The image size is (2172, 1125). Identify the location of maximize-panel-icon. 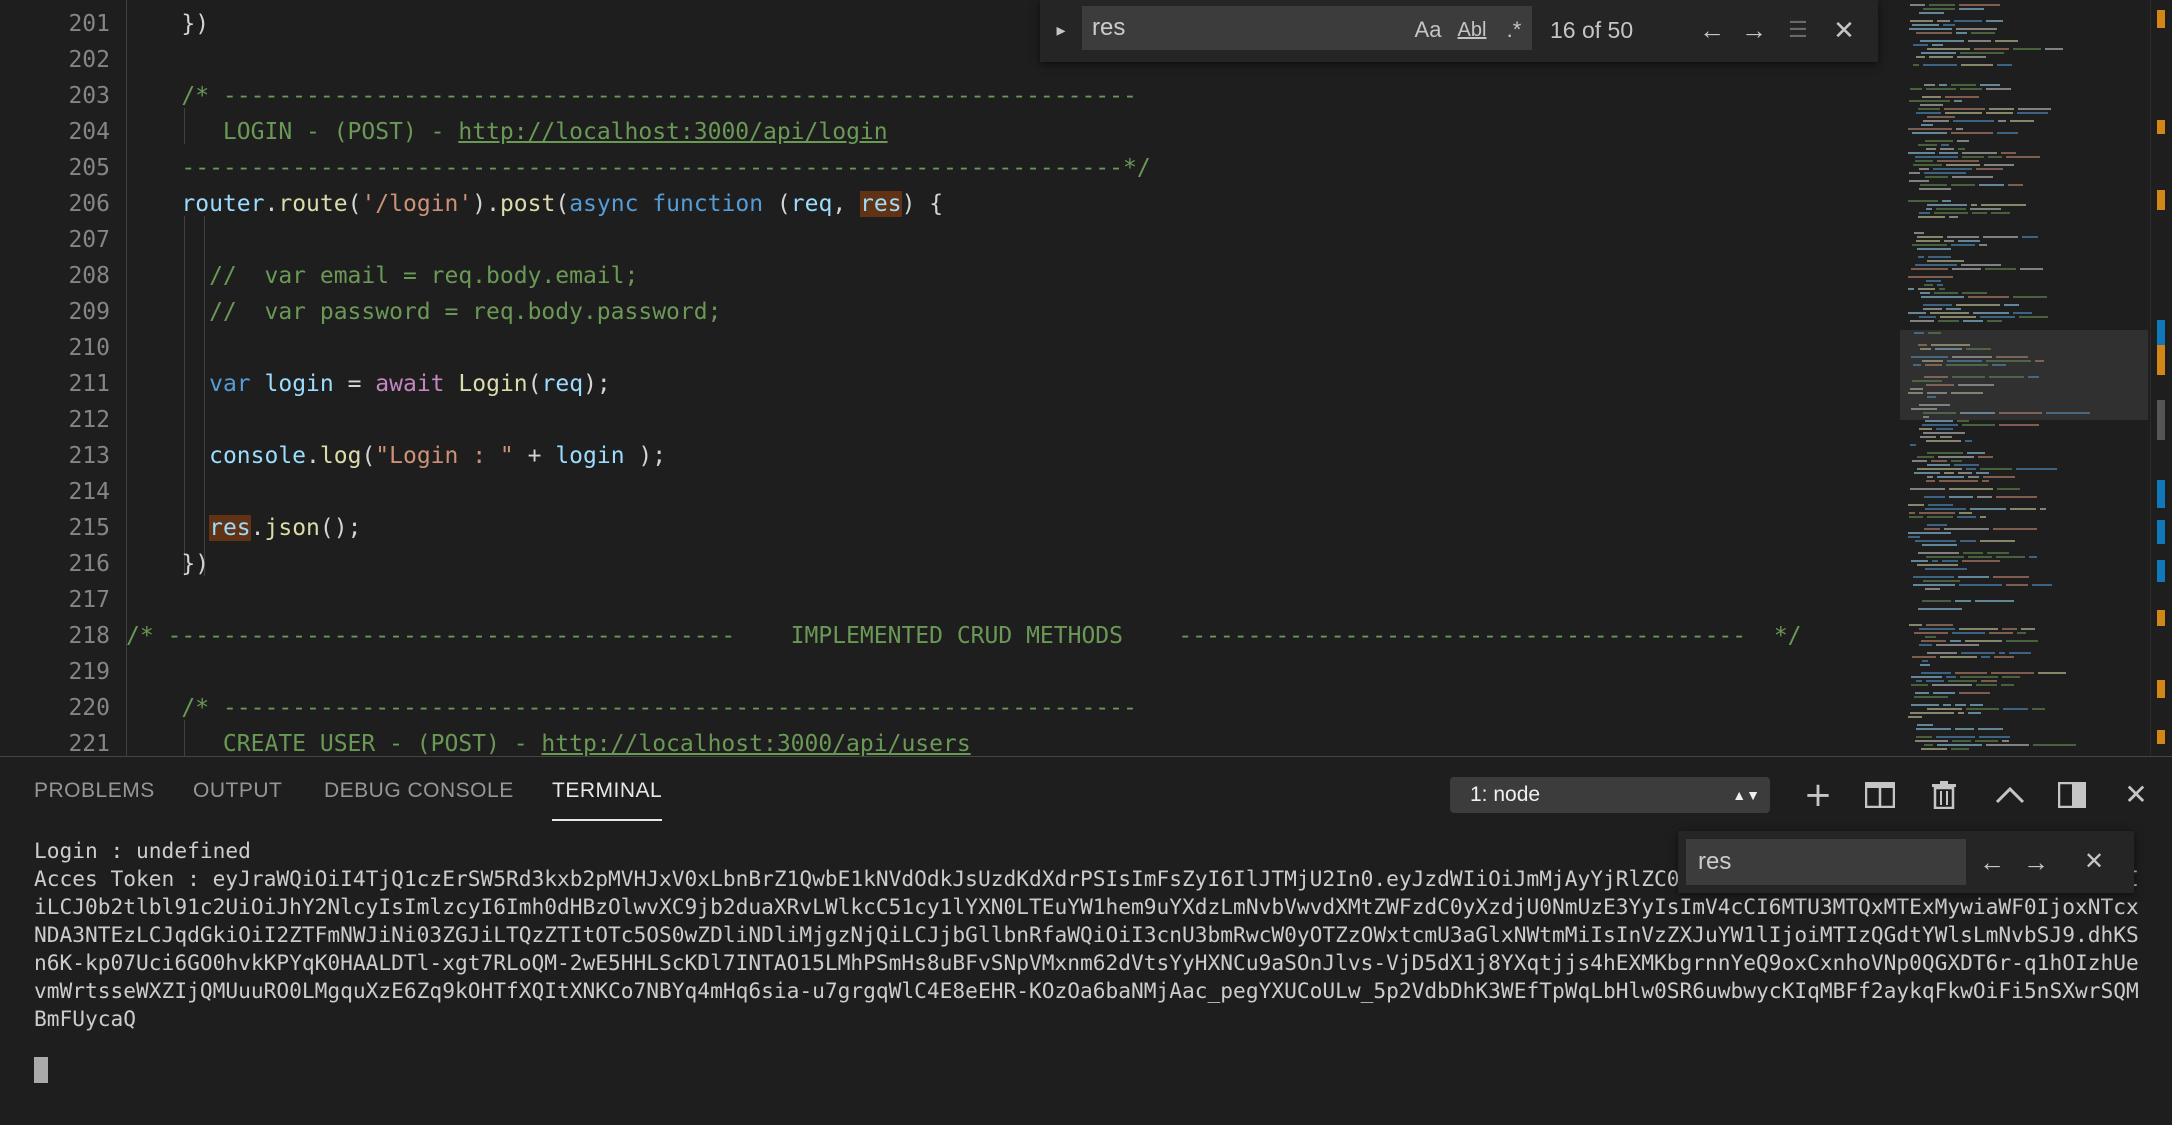
(2072, 795).